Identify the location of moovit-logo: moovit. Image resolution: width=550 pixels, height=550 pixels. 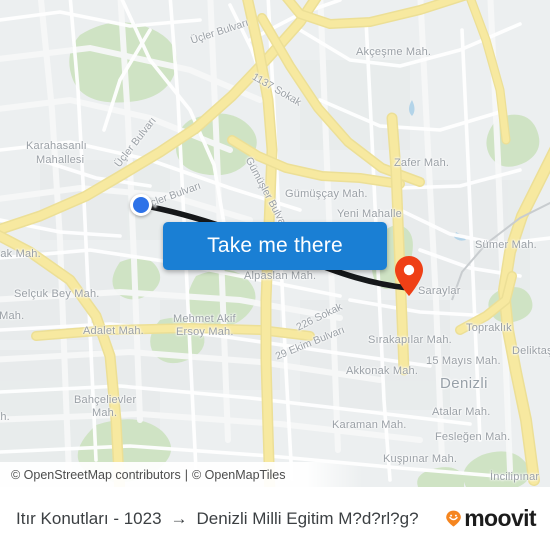
(491, 518).